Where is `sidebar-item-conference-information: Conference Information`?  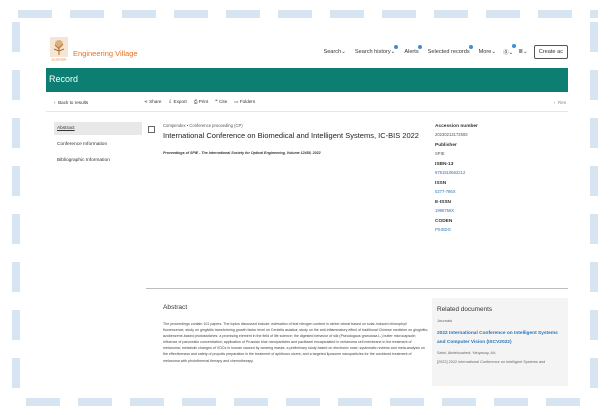
sidebar-item-conference-information: Conference Information is located at coordinates (98, 144).